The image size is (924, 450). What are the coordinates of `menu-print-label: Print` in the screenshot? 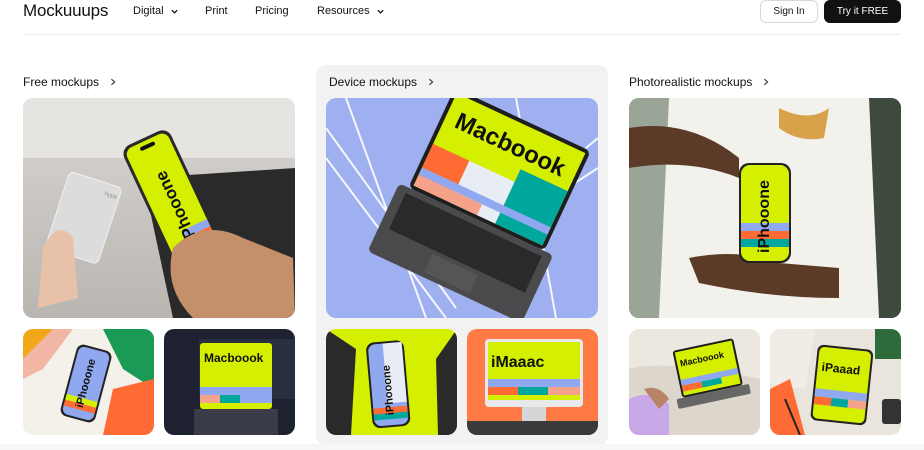 It's located at (216, 11).